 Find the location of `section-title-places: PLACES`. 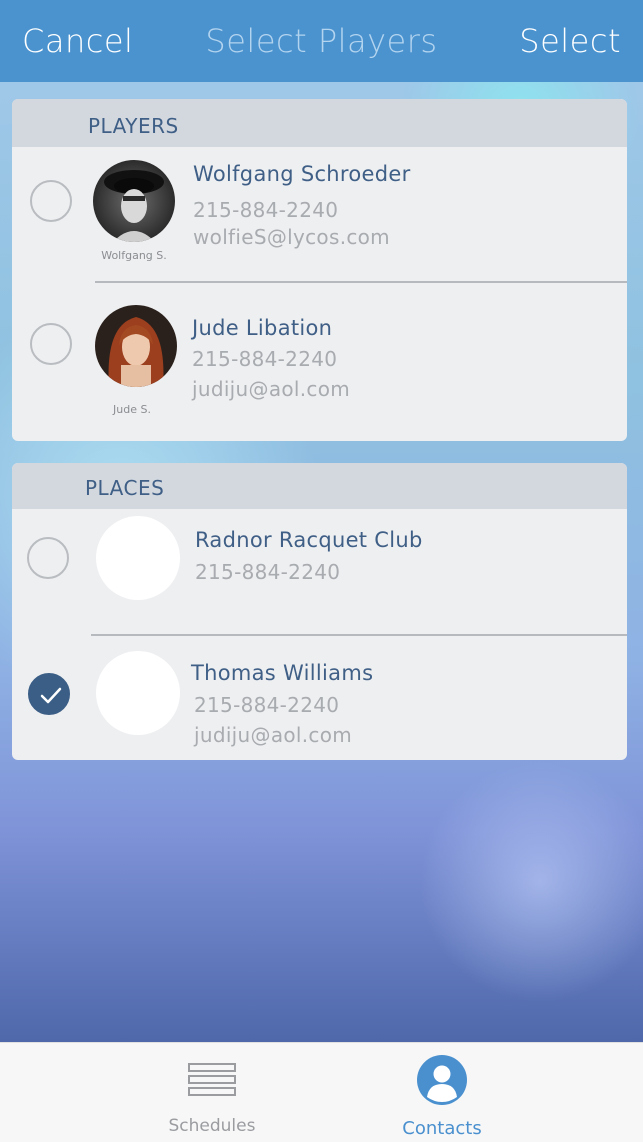

section-title-places: PLACES is located at coordinates (125, 488).